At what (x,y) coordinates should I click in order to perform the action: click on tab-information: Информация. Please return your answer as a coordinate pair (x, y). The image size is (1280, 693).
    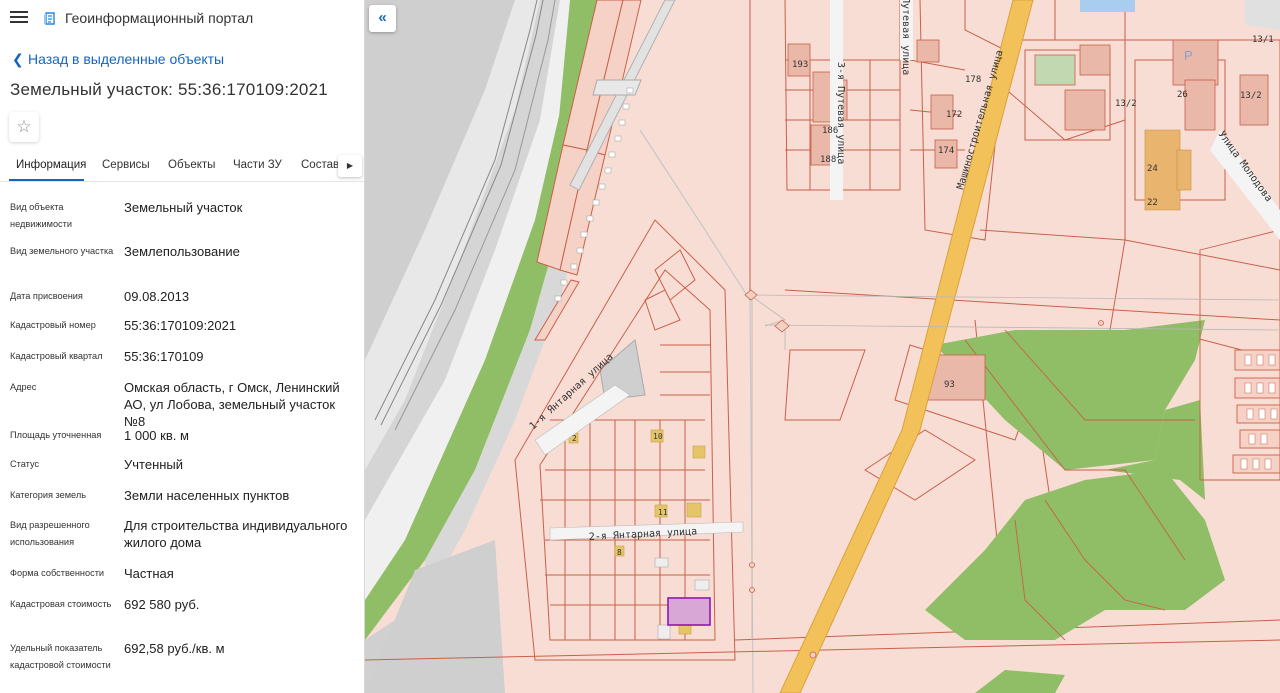
    Looking at the image, I should click on (51, 165).